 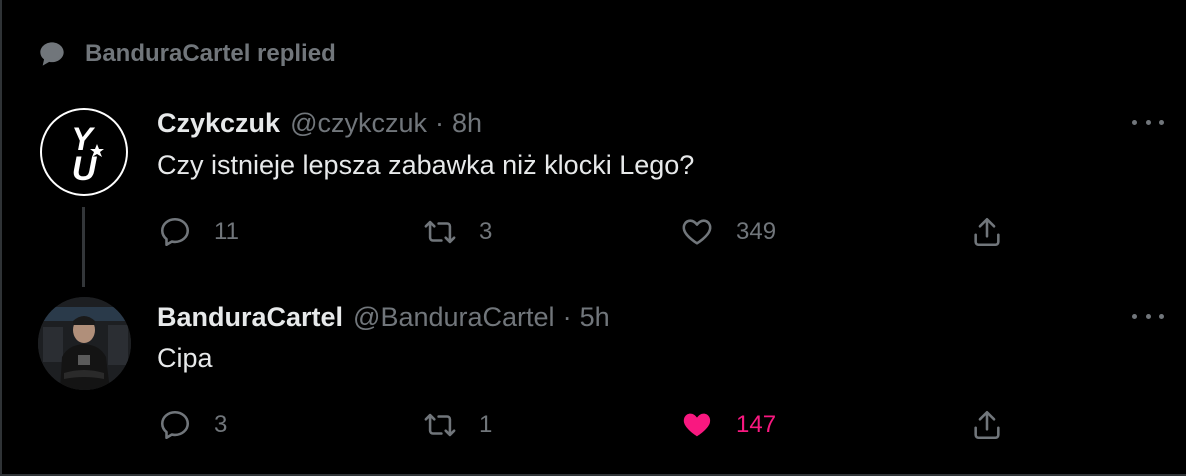 I want to click on reply-context-label: BanduraCartel replied, so click(x=210, y=53).